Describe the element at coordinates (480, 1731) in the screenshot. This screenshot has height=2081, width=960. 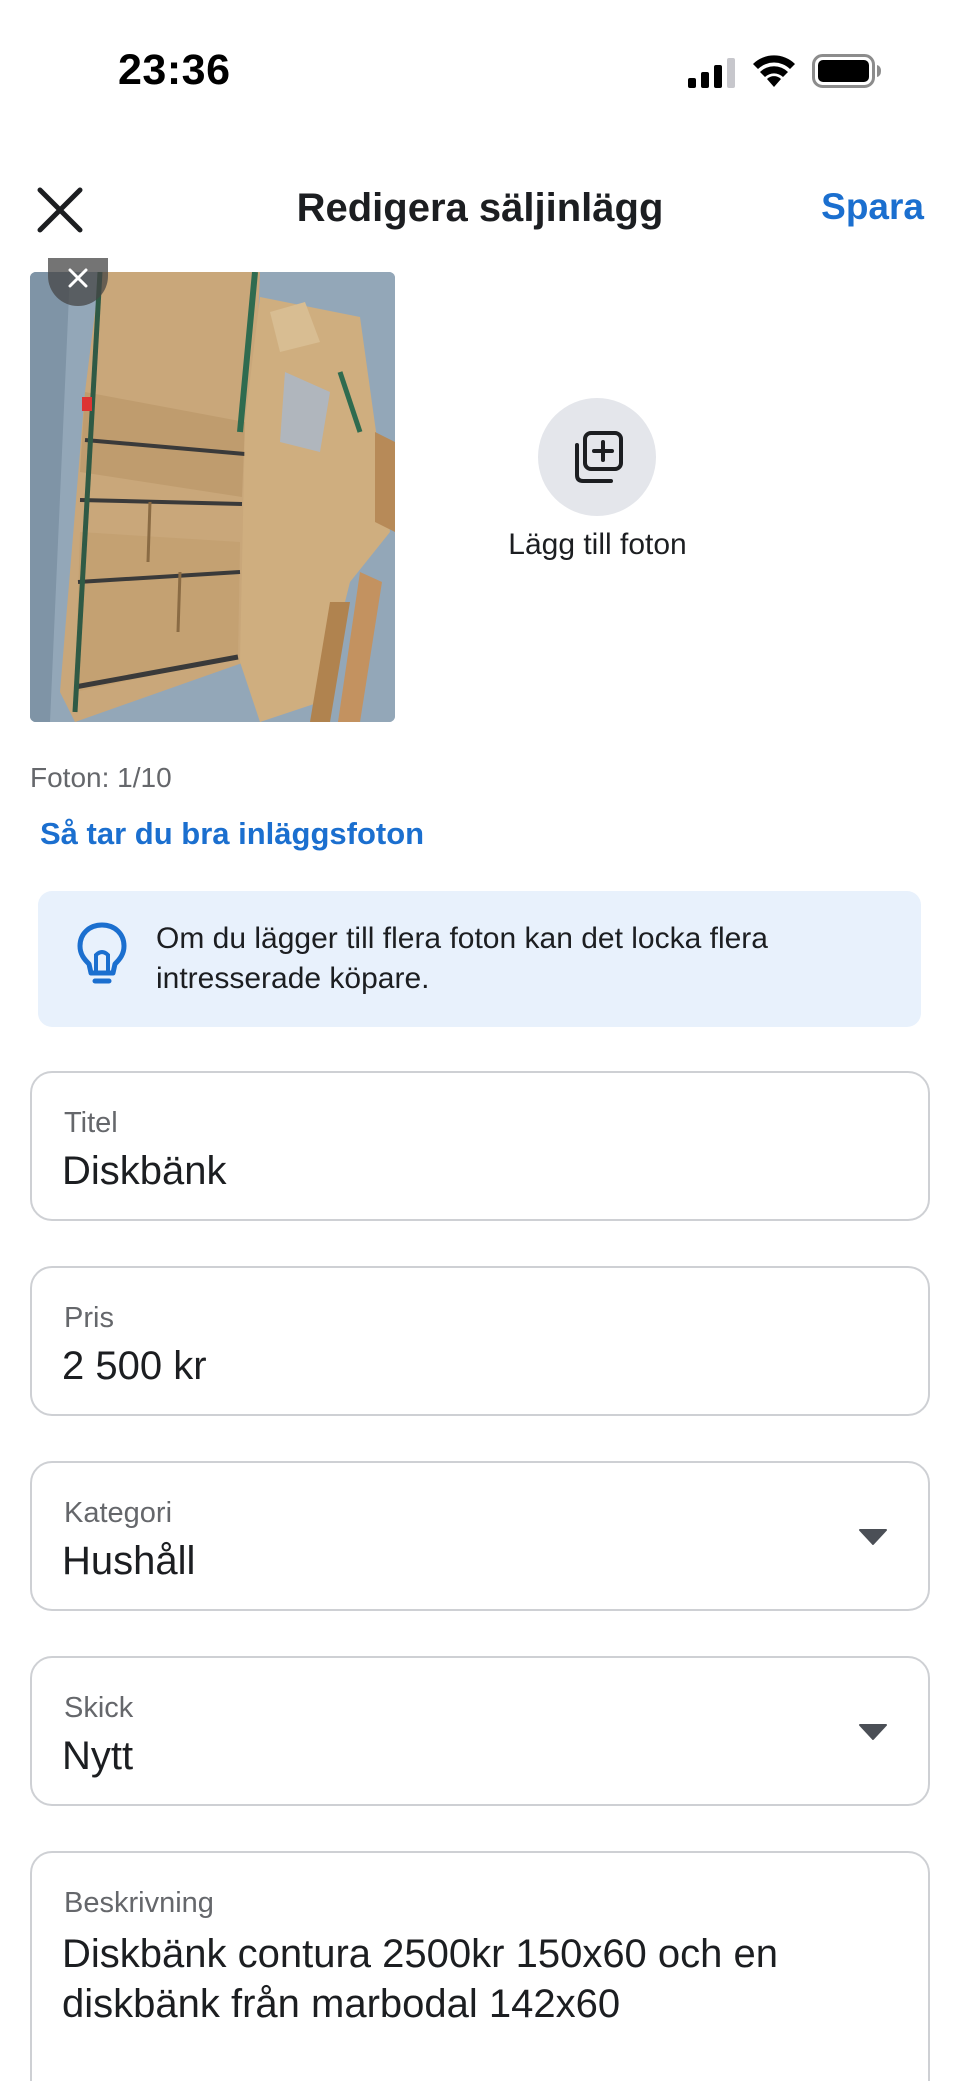
I see `condition-dropdown: Skick Nytt` at that location.